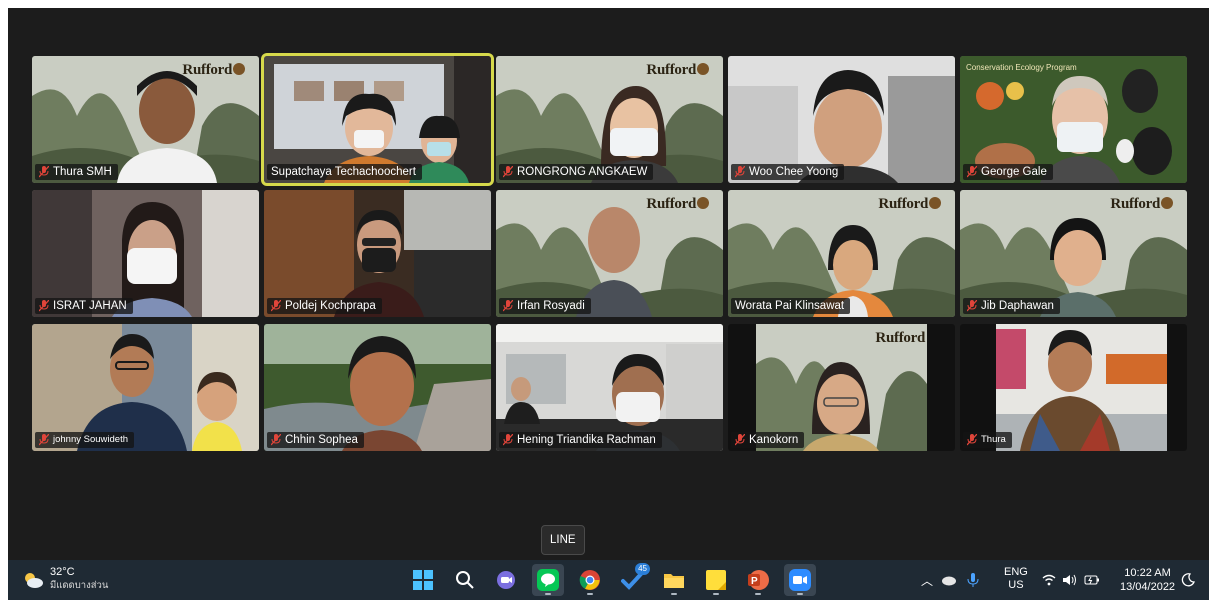 The width and height of the screenshot is (1209, 600). I want to click on line-app-button, so click(548, 580).